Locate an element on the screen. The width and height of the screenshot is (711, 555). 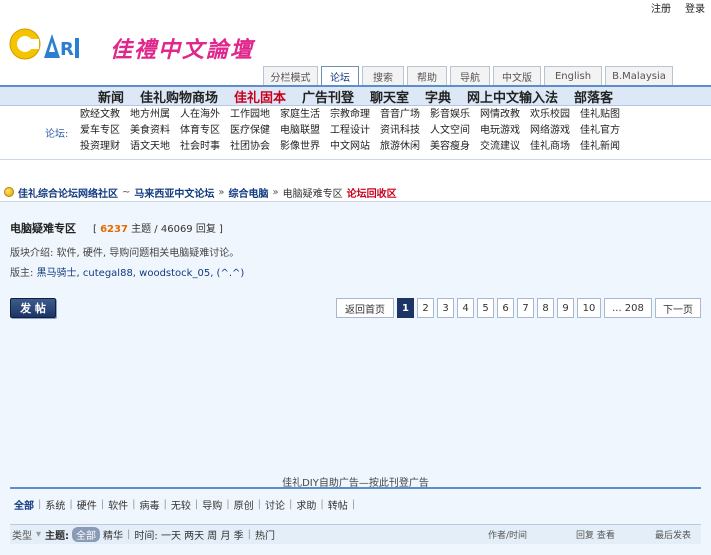
forum-link: 资讯科技 is located at coordinates (405, 131).